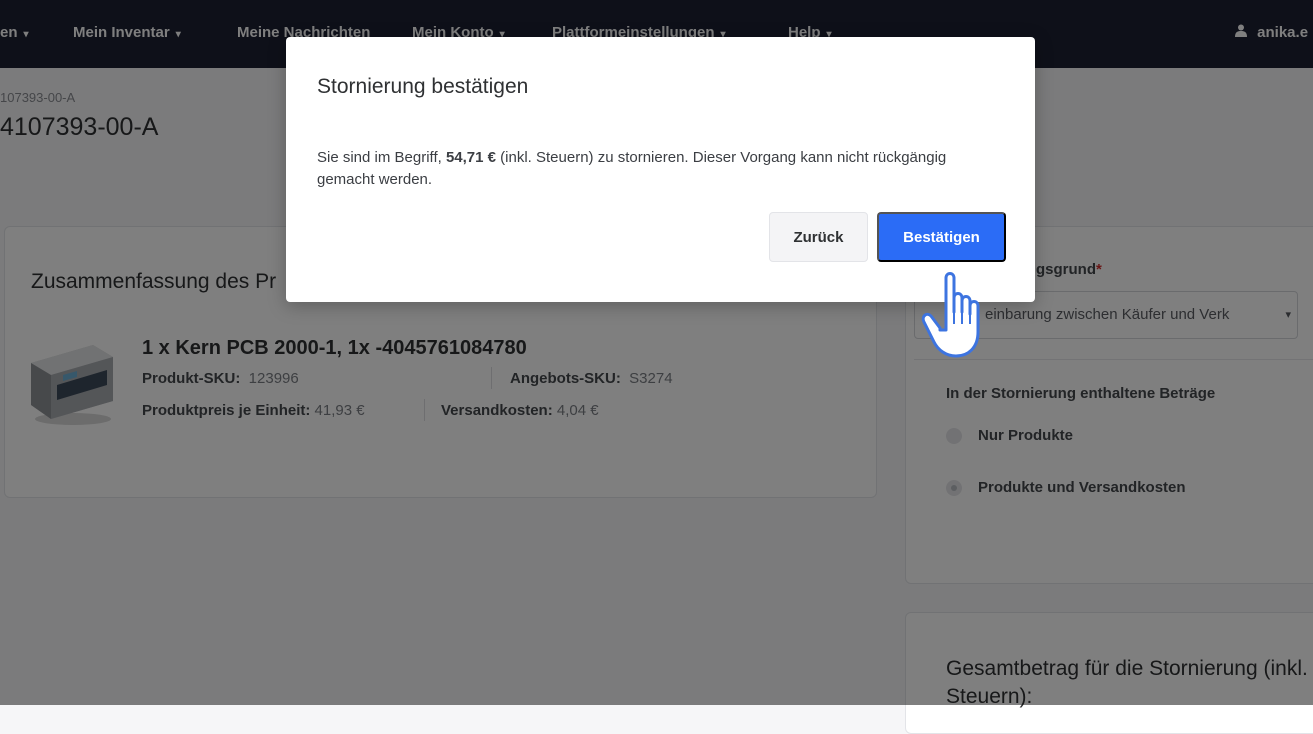  Describe the element at coordinates (950, 315) in the screenshot. I see `pointer-hand-icon` at that location.